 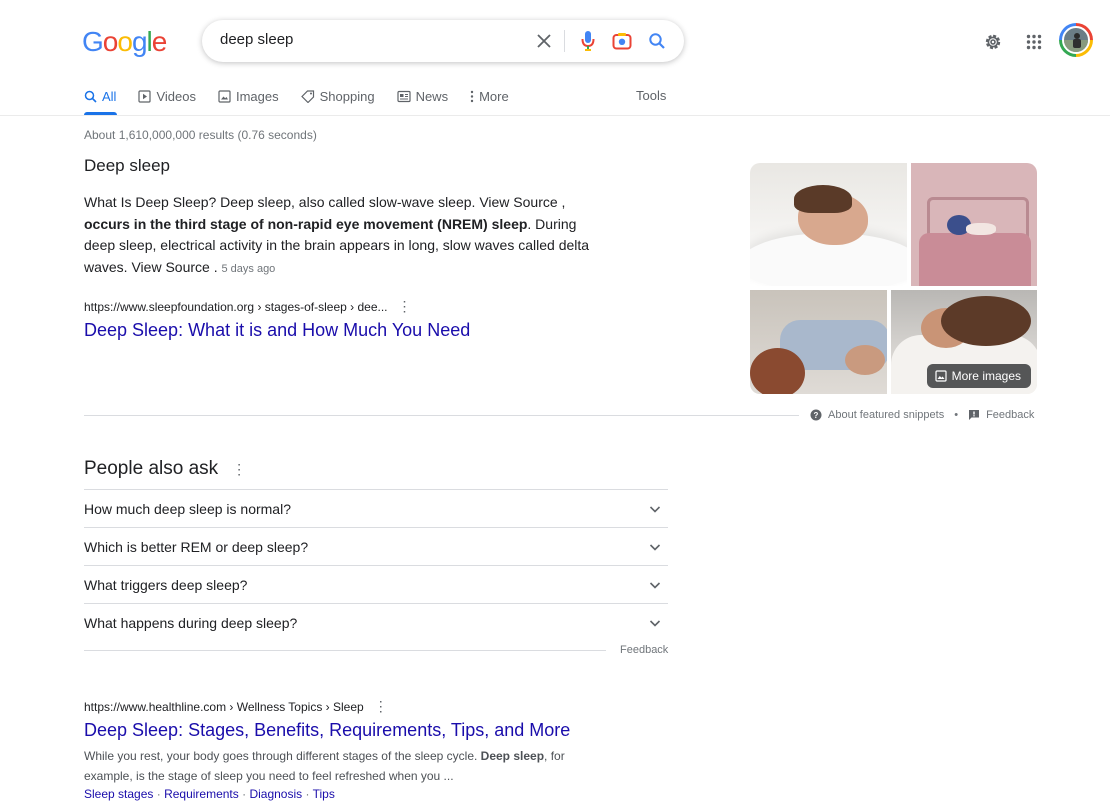 I want to click on paa-question: What triggers deep sleep?, so click(x=376, y=584).